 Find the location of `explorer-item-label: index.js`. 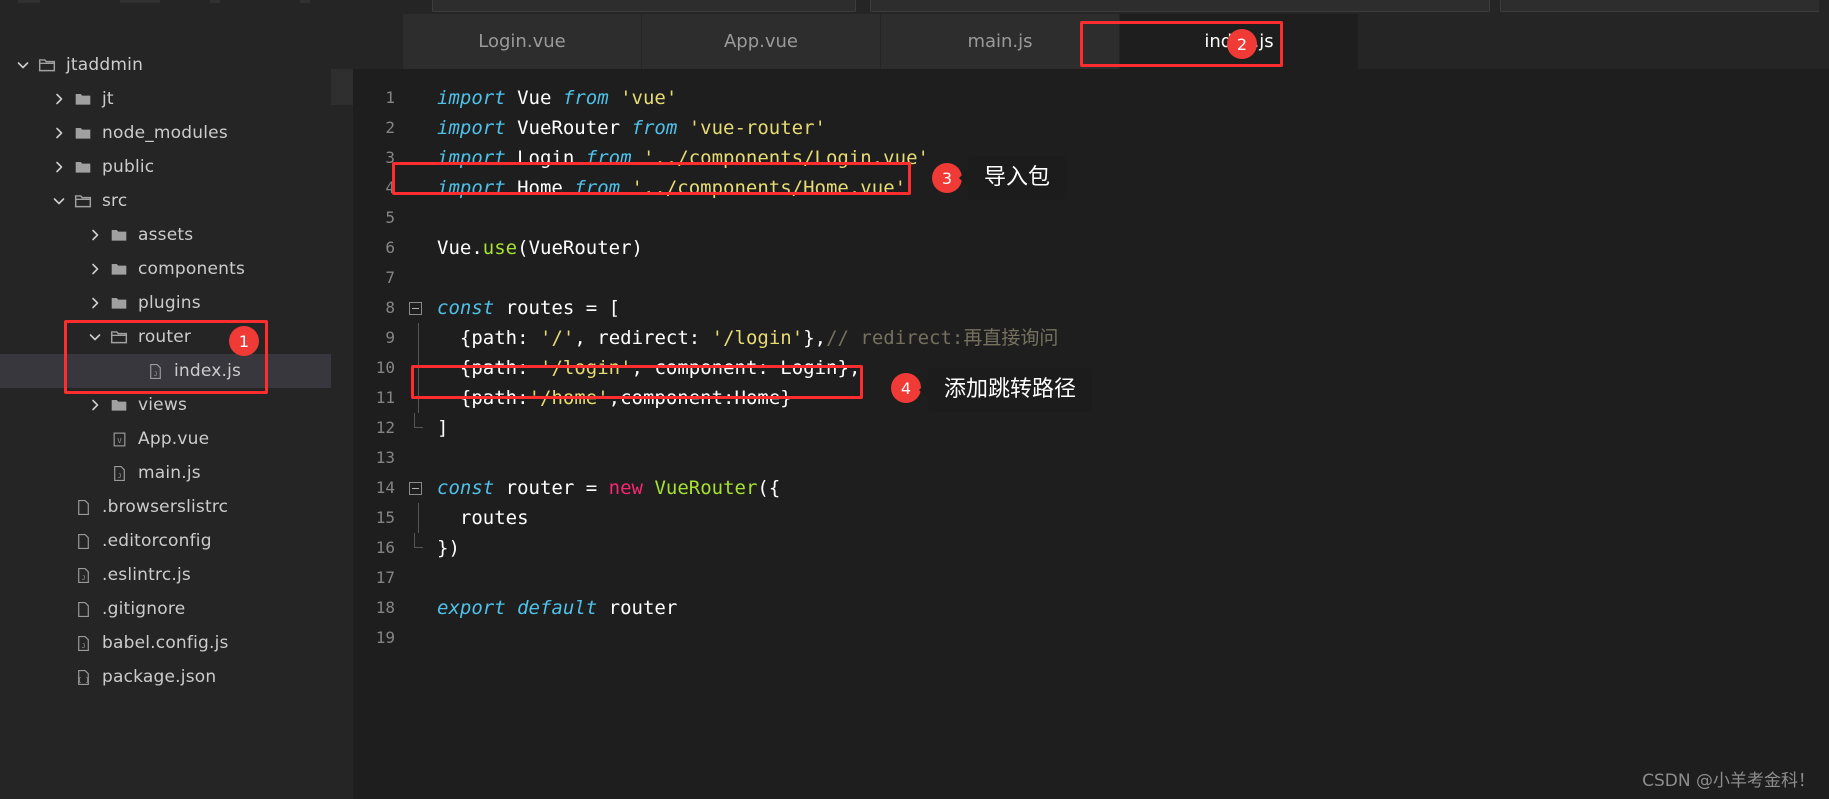

explorer-item-label: index.js is located at coordinates (208, 371).